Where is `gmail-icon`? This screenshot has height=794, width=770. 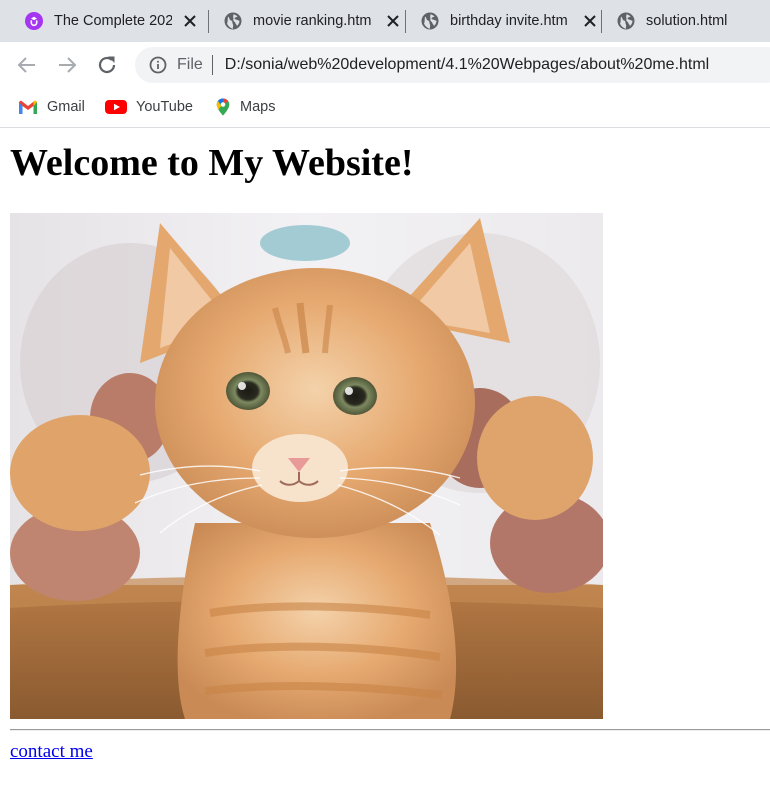 gmail-icon is located at coordinates (28, 107).